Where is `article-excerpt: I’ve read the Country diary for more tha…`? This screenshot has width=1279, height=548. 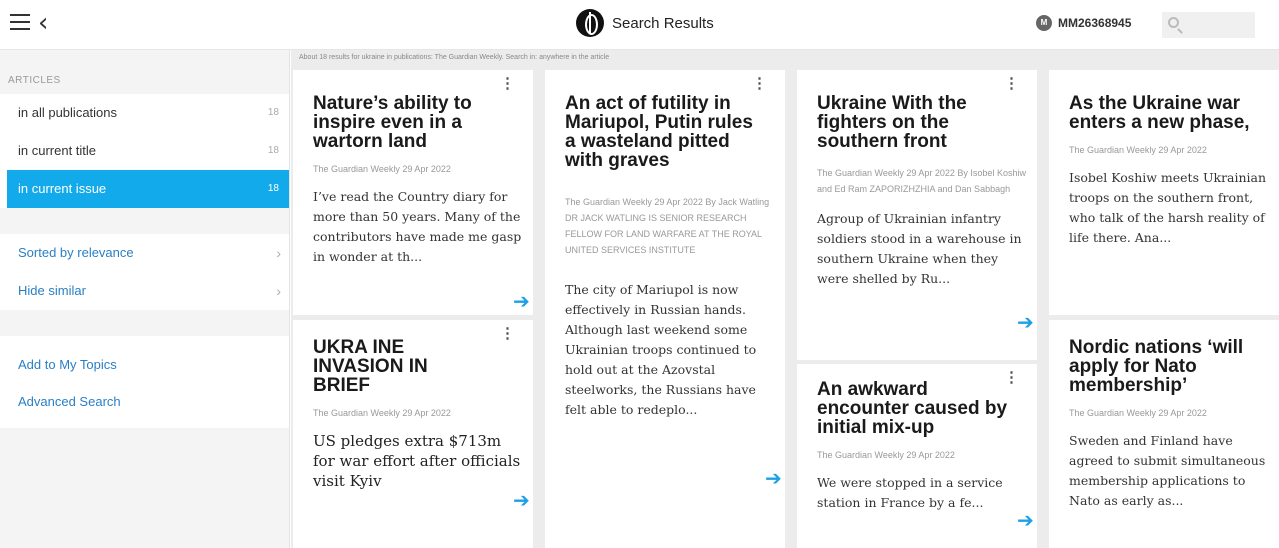
article-excerpt: I’ve read the Country diary for more tha… is located at coordinates (417, 226).